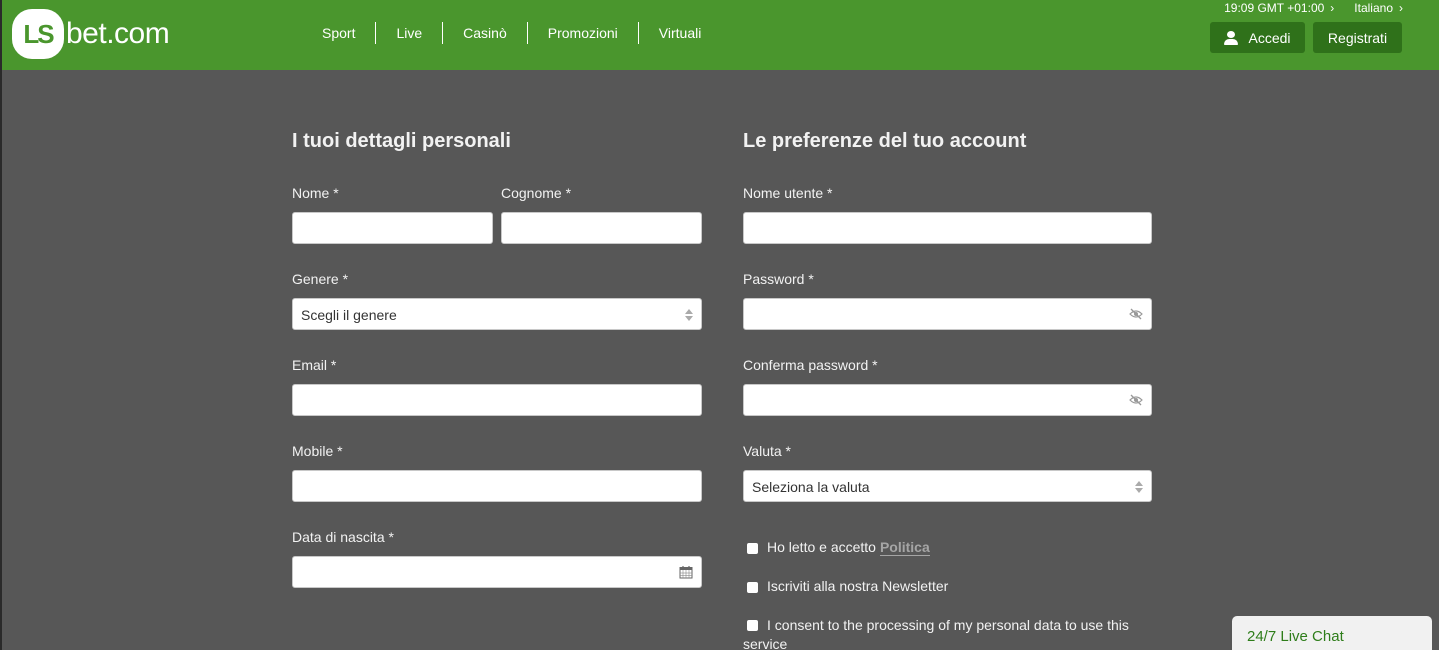 The image size is (1439, 650). Describe the element at coordinates (1231, 37) in the screenshot. I see `user-icon` at that location.